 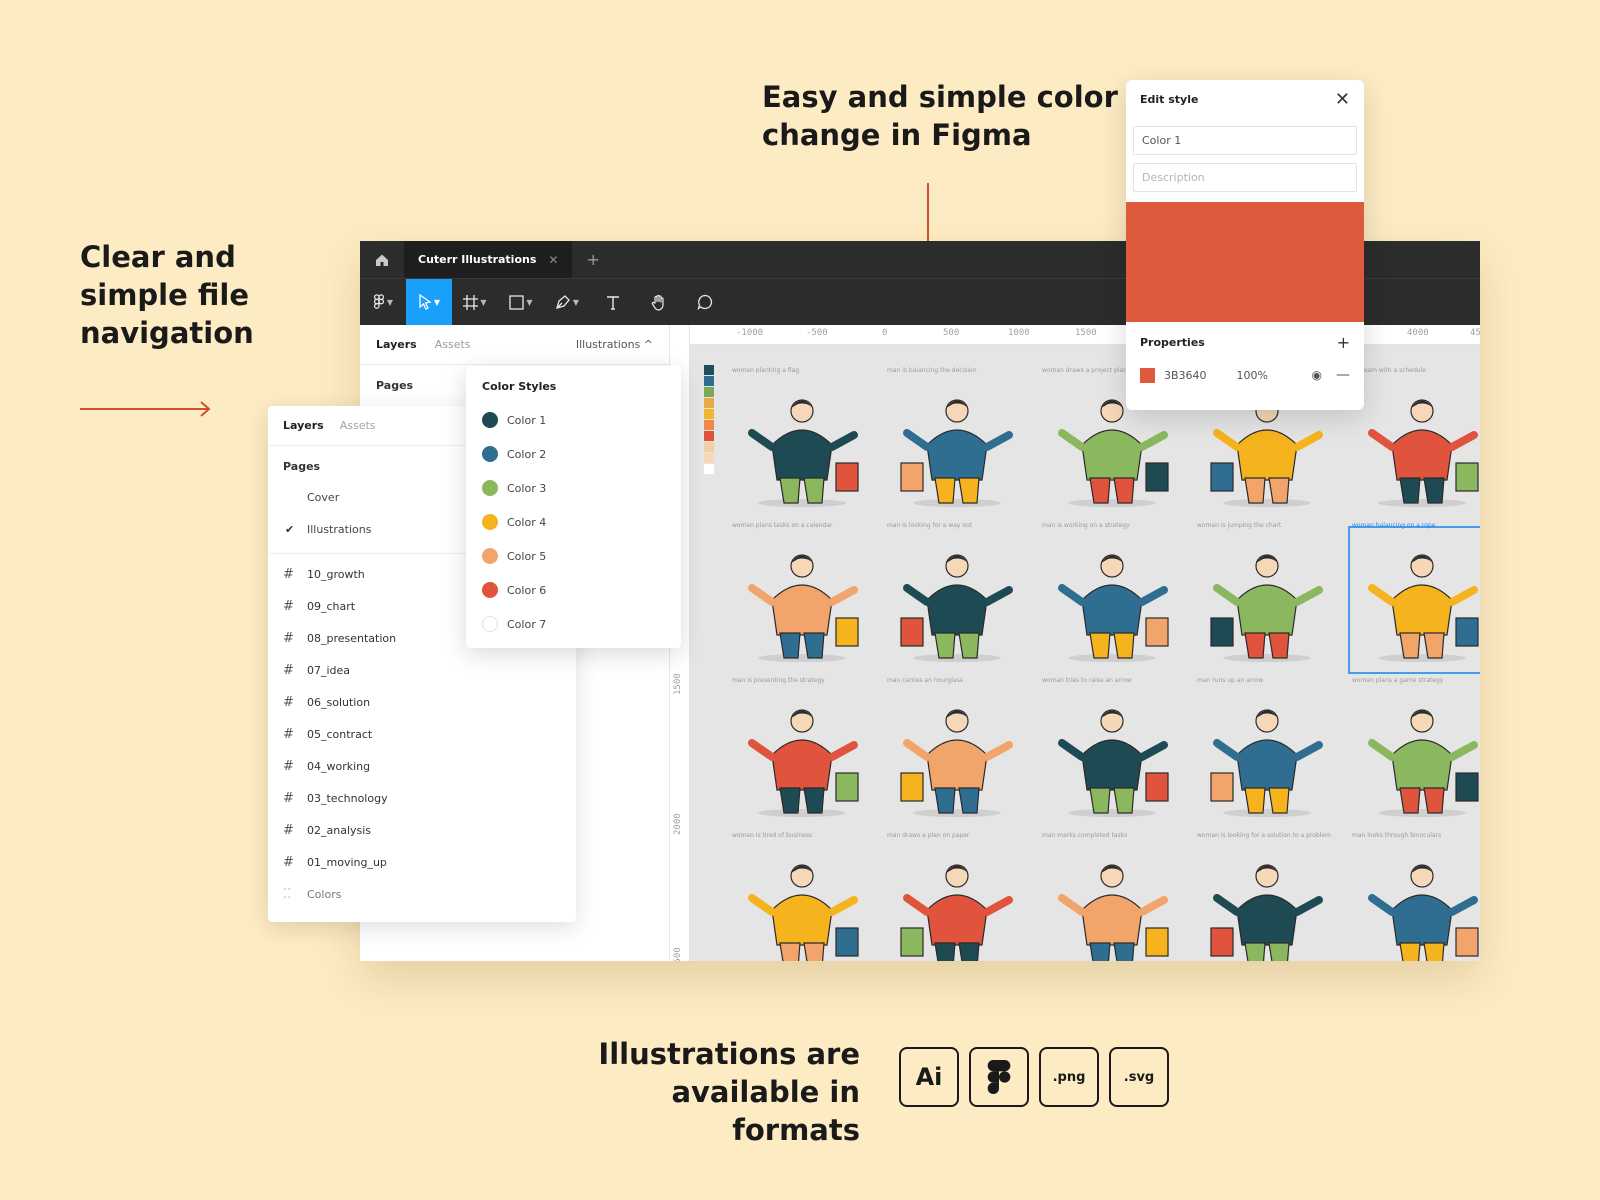 I want to click on illustration-frame: man marks completed tasks, so click(x=1112, y=896).